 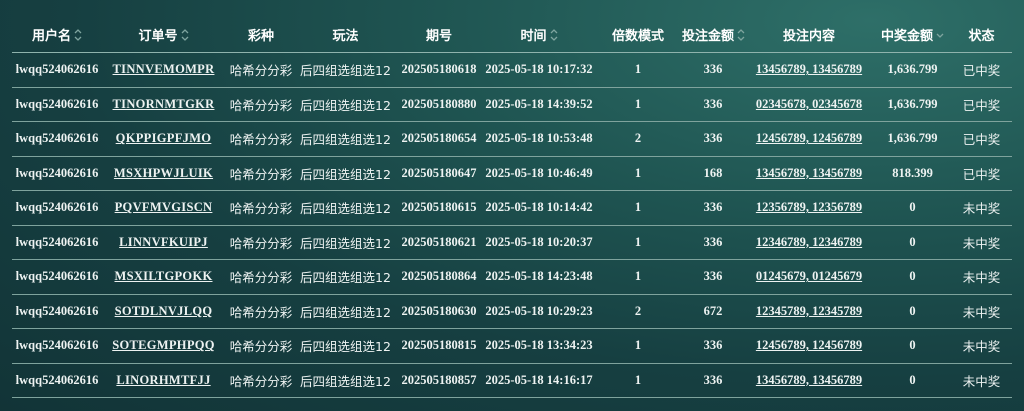 What do you see at coordinates (809, 207) in the screenshot?
I see `bet-content-link: 12356789, 12356789` at bounding box center [809, 207].